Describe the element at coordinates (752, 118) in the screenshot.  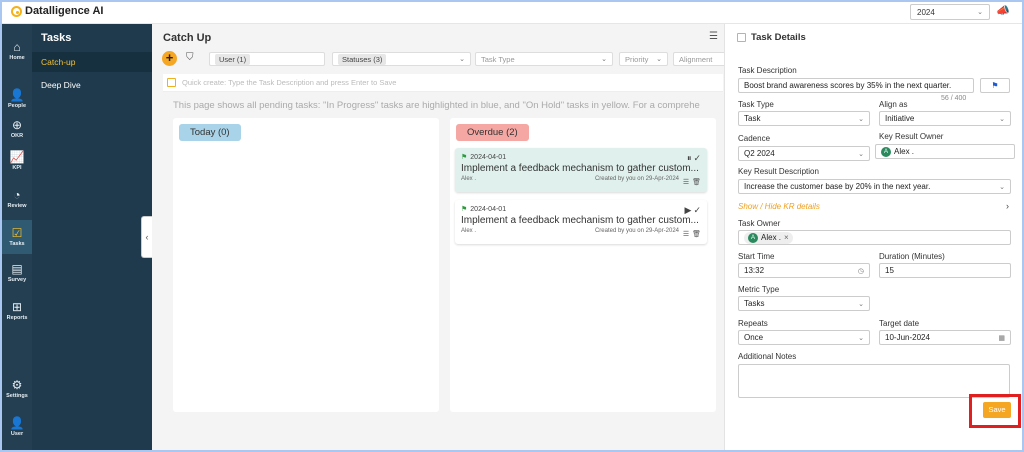
I see `task-type-value: Task` at that location.